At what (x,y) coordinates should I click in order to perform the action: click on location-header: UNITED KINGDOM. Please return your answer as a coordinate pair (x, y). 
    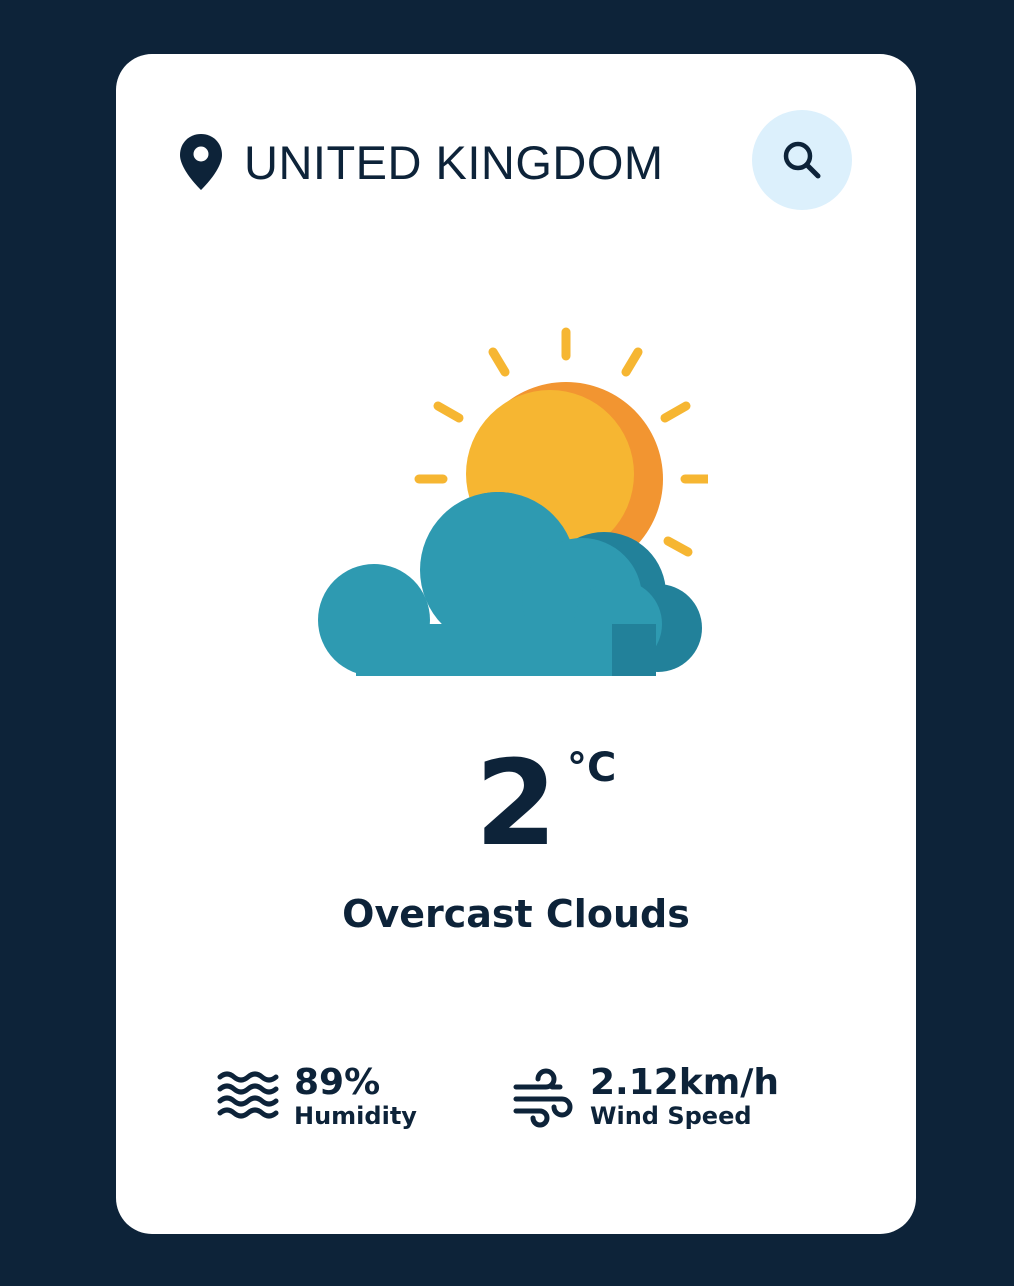
    Looking at the image, I should click on (421, 162).